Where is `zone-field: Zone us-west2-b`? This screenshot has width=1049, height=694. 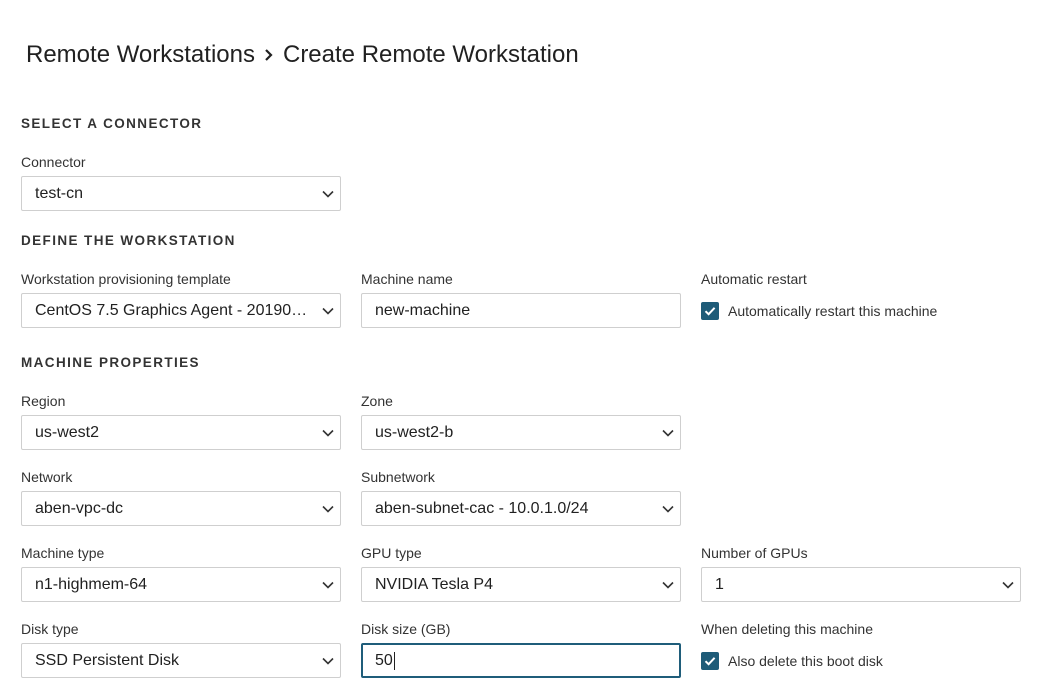
zone-field: Zone us-west2-b is located at coordinates (521, 421).